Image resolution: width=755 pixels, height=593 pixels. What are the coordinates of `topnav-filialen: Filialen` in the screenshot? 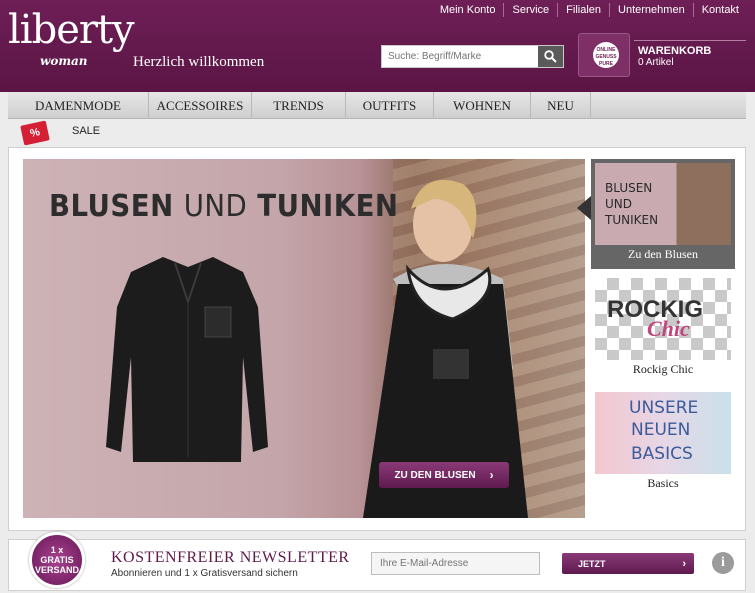 It's located at (583, 10).